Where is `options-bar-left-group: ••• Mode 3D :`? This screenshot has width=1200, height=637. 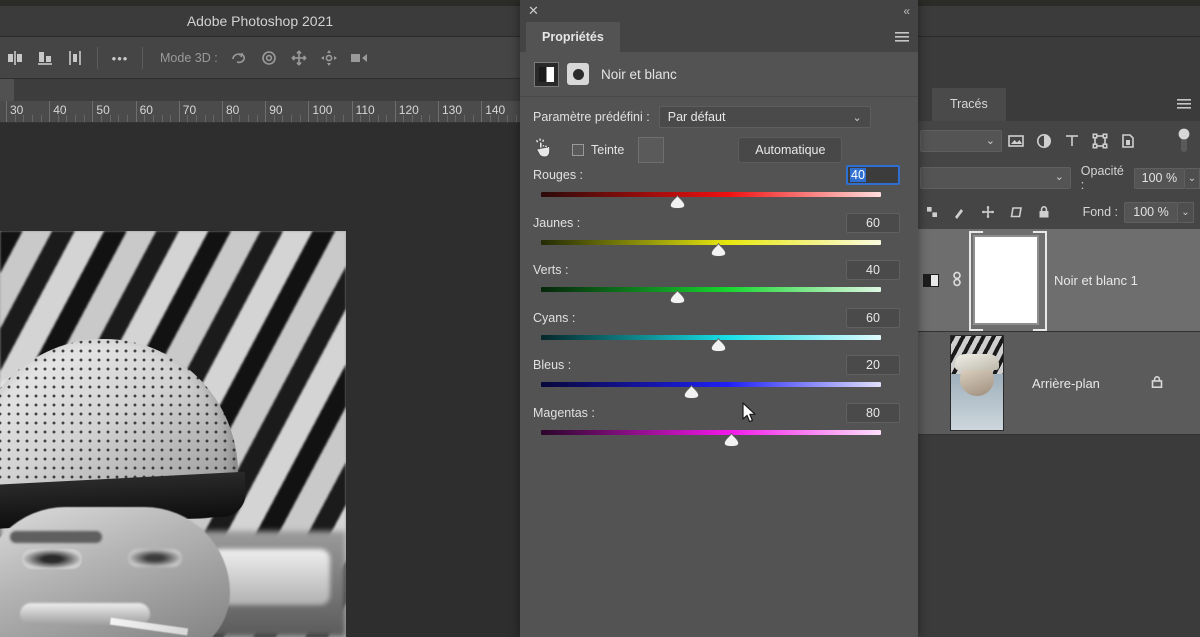
options-bar-left-group: ••• Mode 3D : is located at coordinates (187, 58).